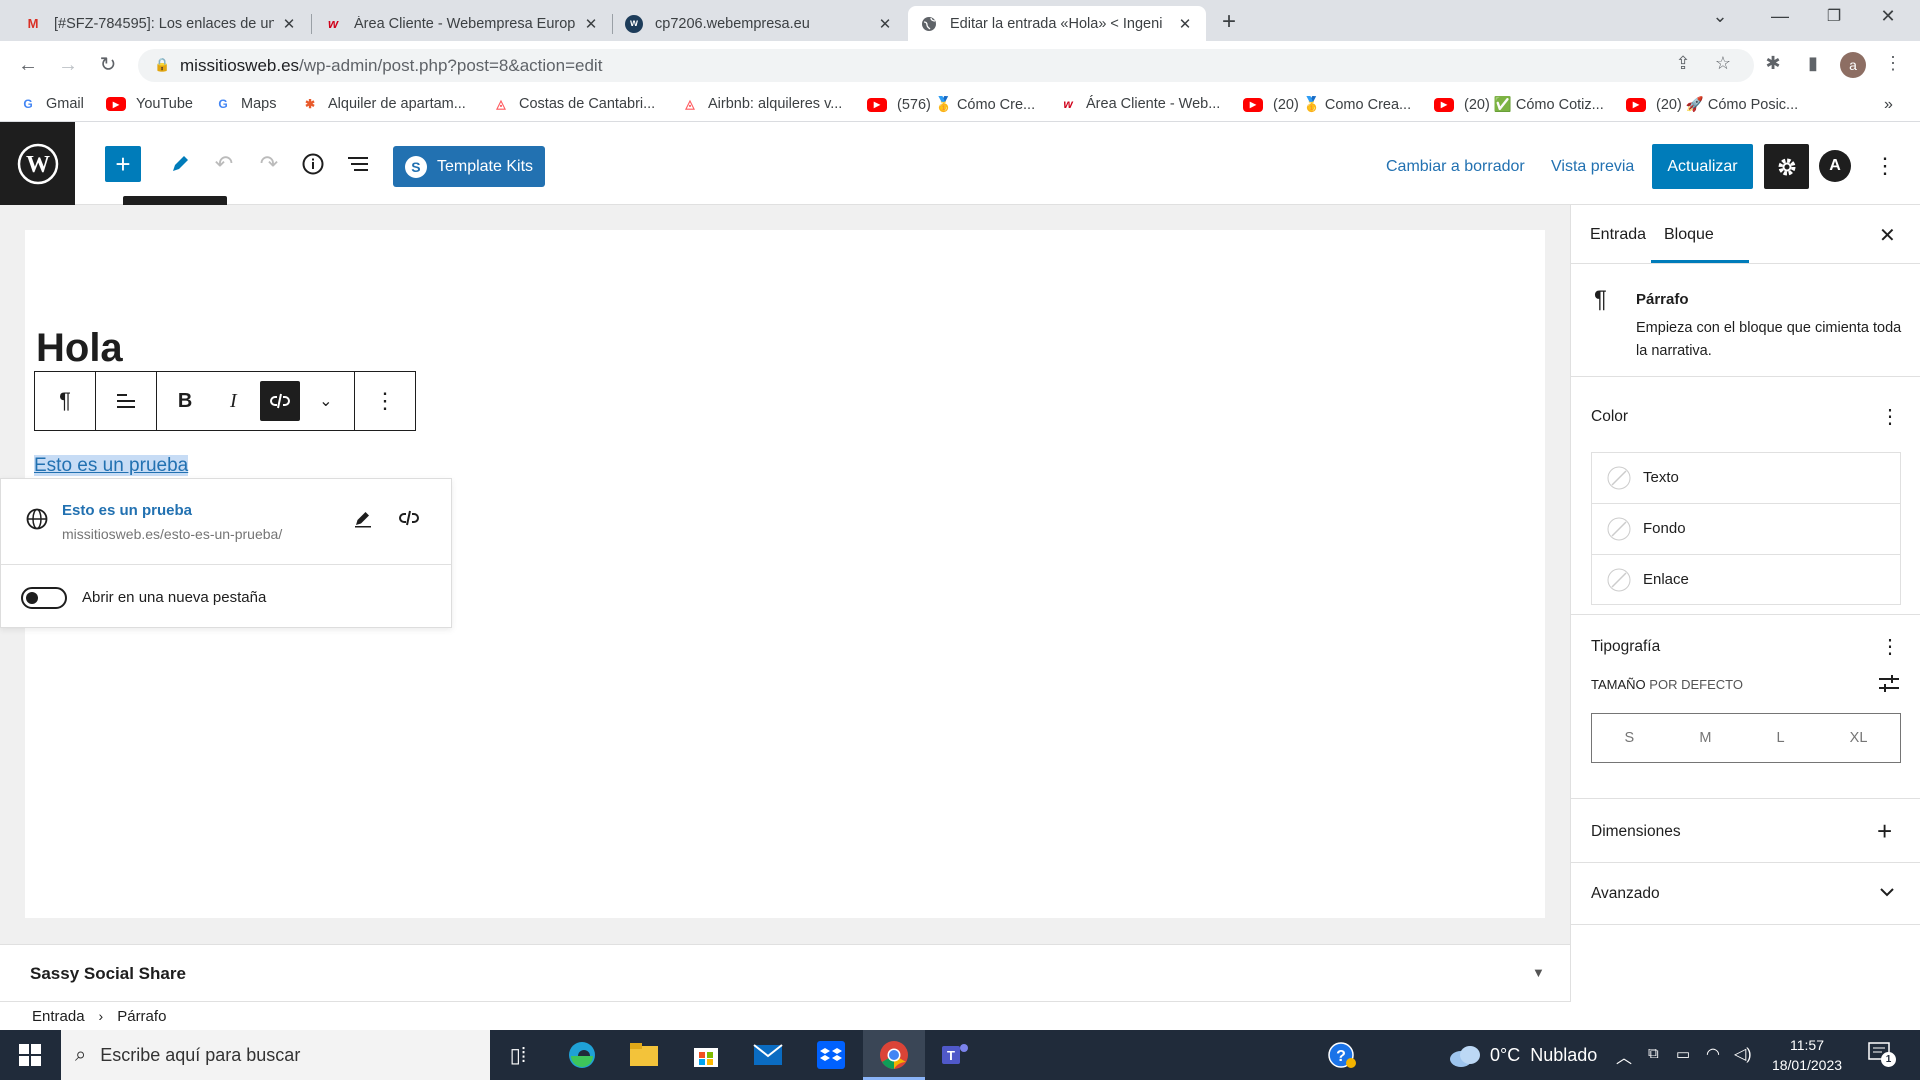  What do you see at coordinates (1630, 738) in the screenshot?
I see `size-s: S` at bounding box center [1630, 738].